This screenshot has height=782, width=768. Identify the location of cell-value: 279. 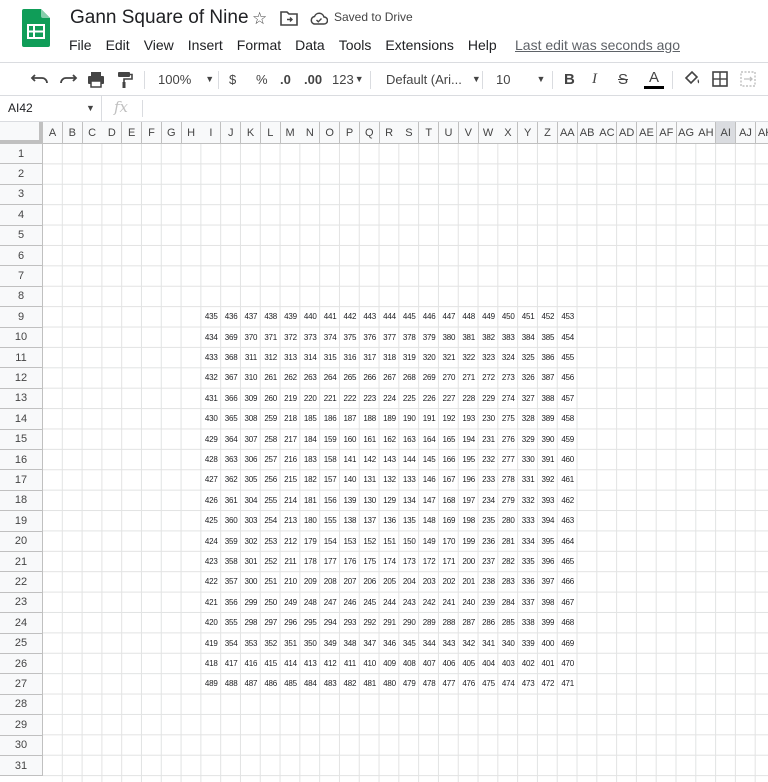
(508, 501).